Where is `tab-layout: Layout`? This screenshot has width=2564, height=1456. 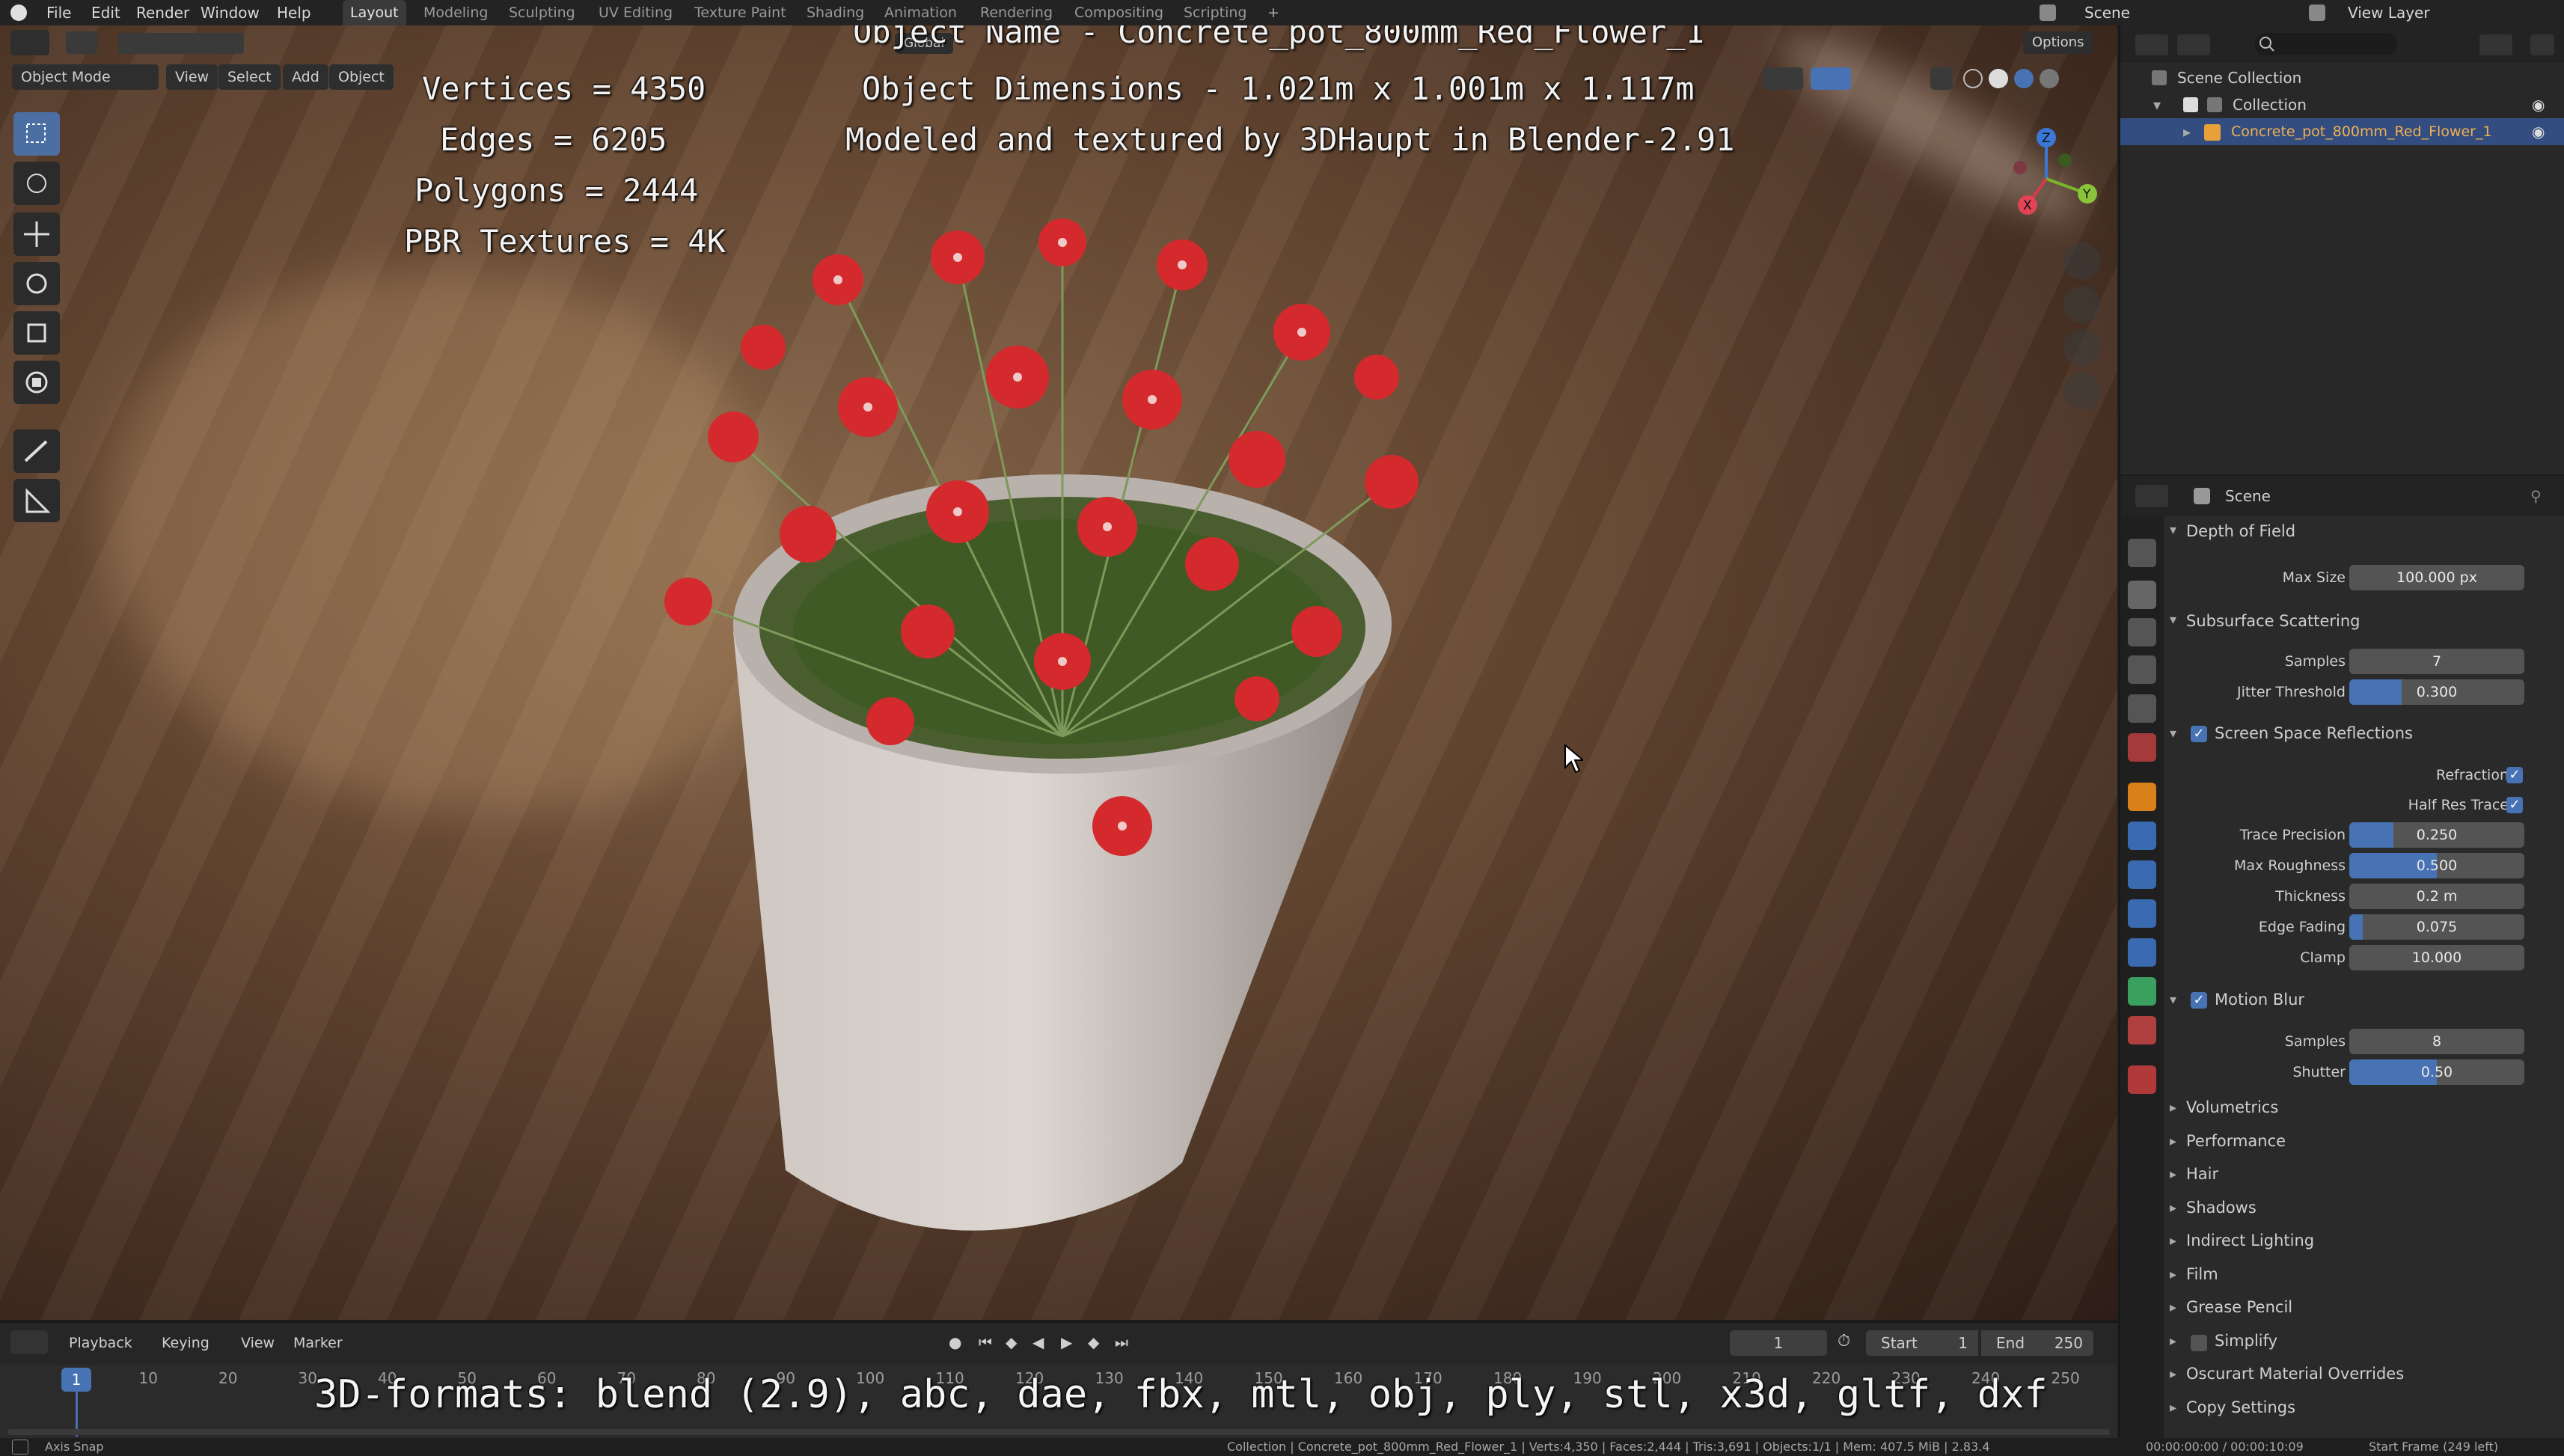
tab-layout: Layout is located at coordinates (374, 12).